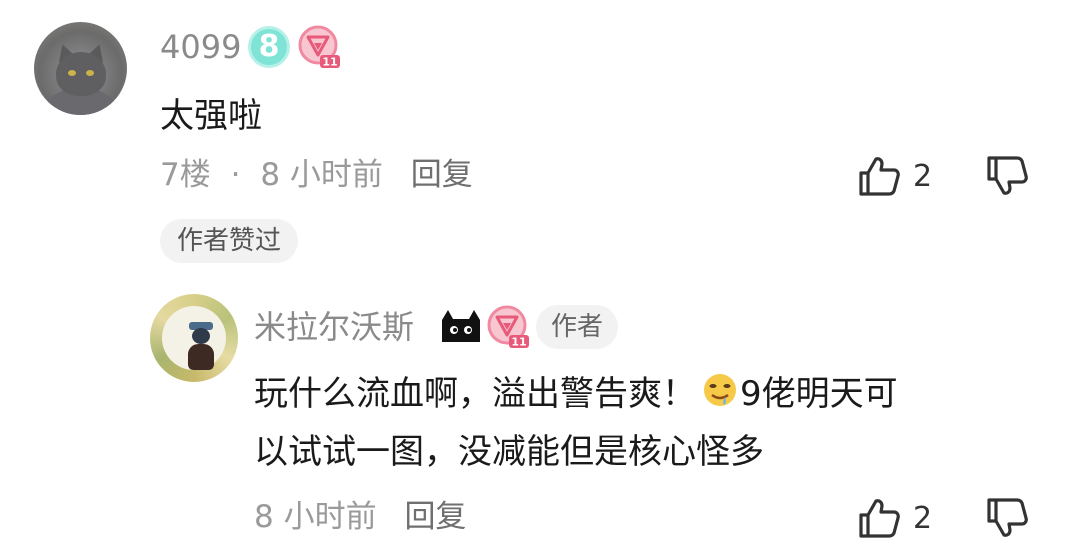 This screenshot has width=1080, height=541. Describe the element at coordinates (329, 62) in the screenshot. I see `vip-level-text: 11` at that location.